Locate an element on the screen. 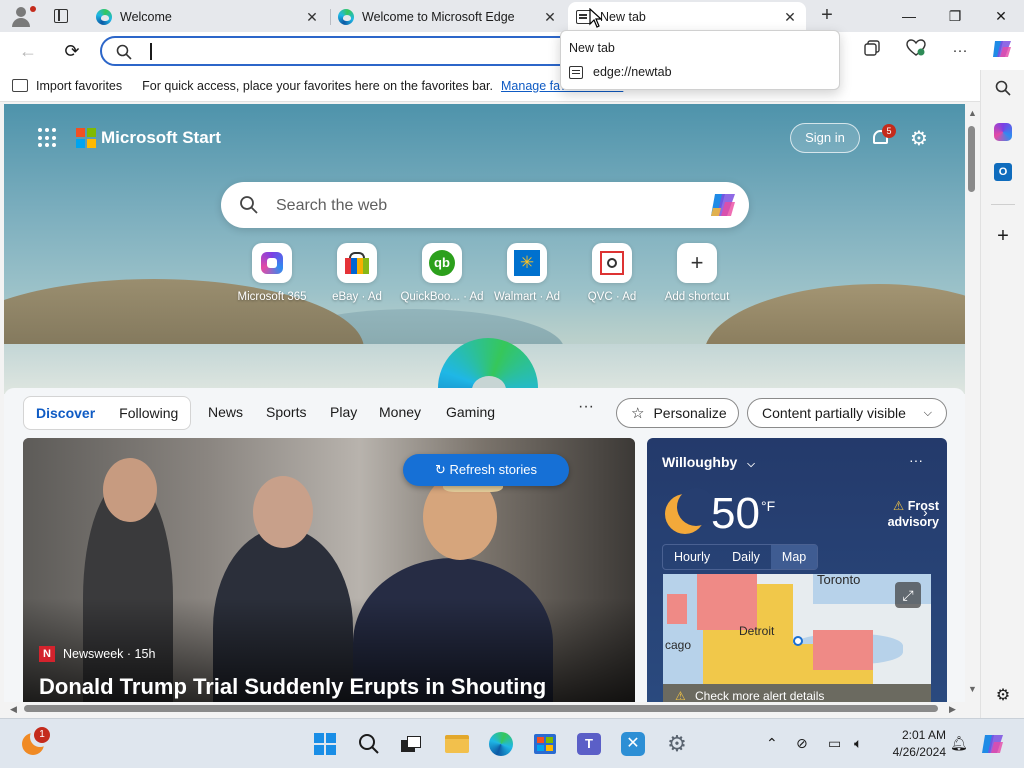  settings-and-more-button: ··· is located at coordinates (960, 51).